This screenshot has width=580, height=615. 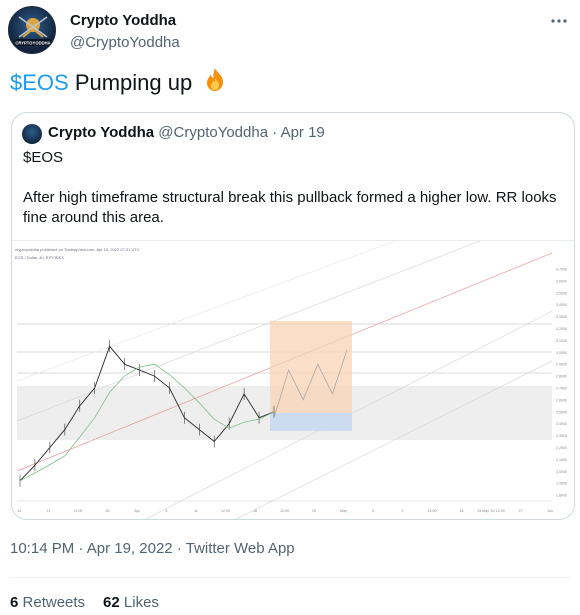 What do you see at coordinates (561, 388) in the screenshot?
I see `y-tick-label: 2.7000` at bounding box center [561, 388].